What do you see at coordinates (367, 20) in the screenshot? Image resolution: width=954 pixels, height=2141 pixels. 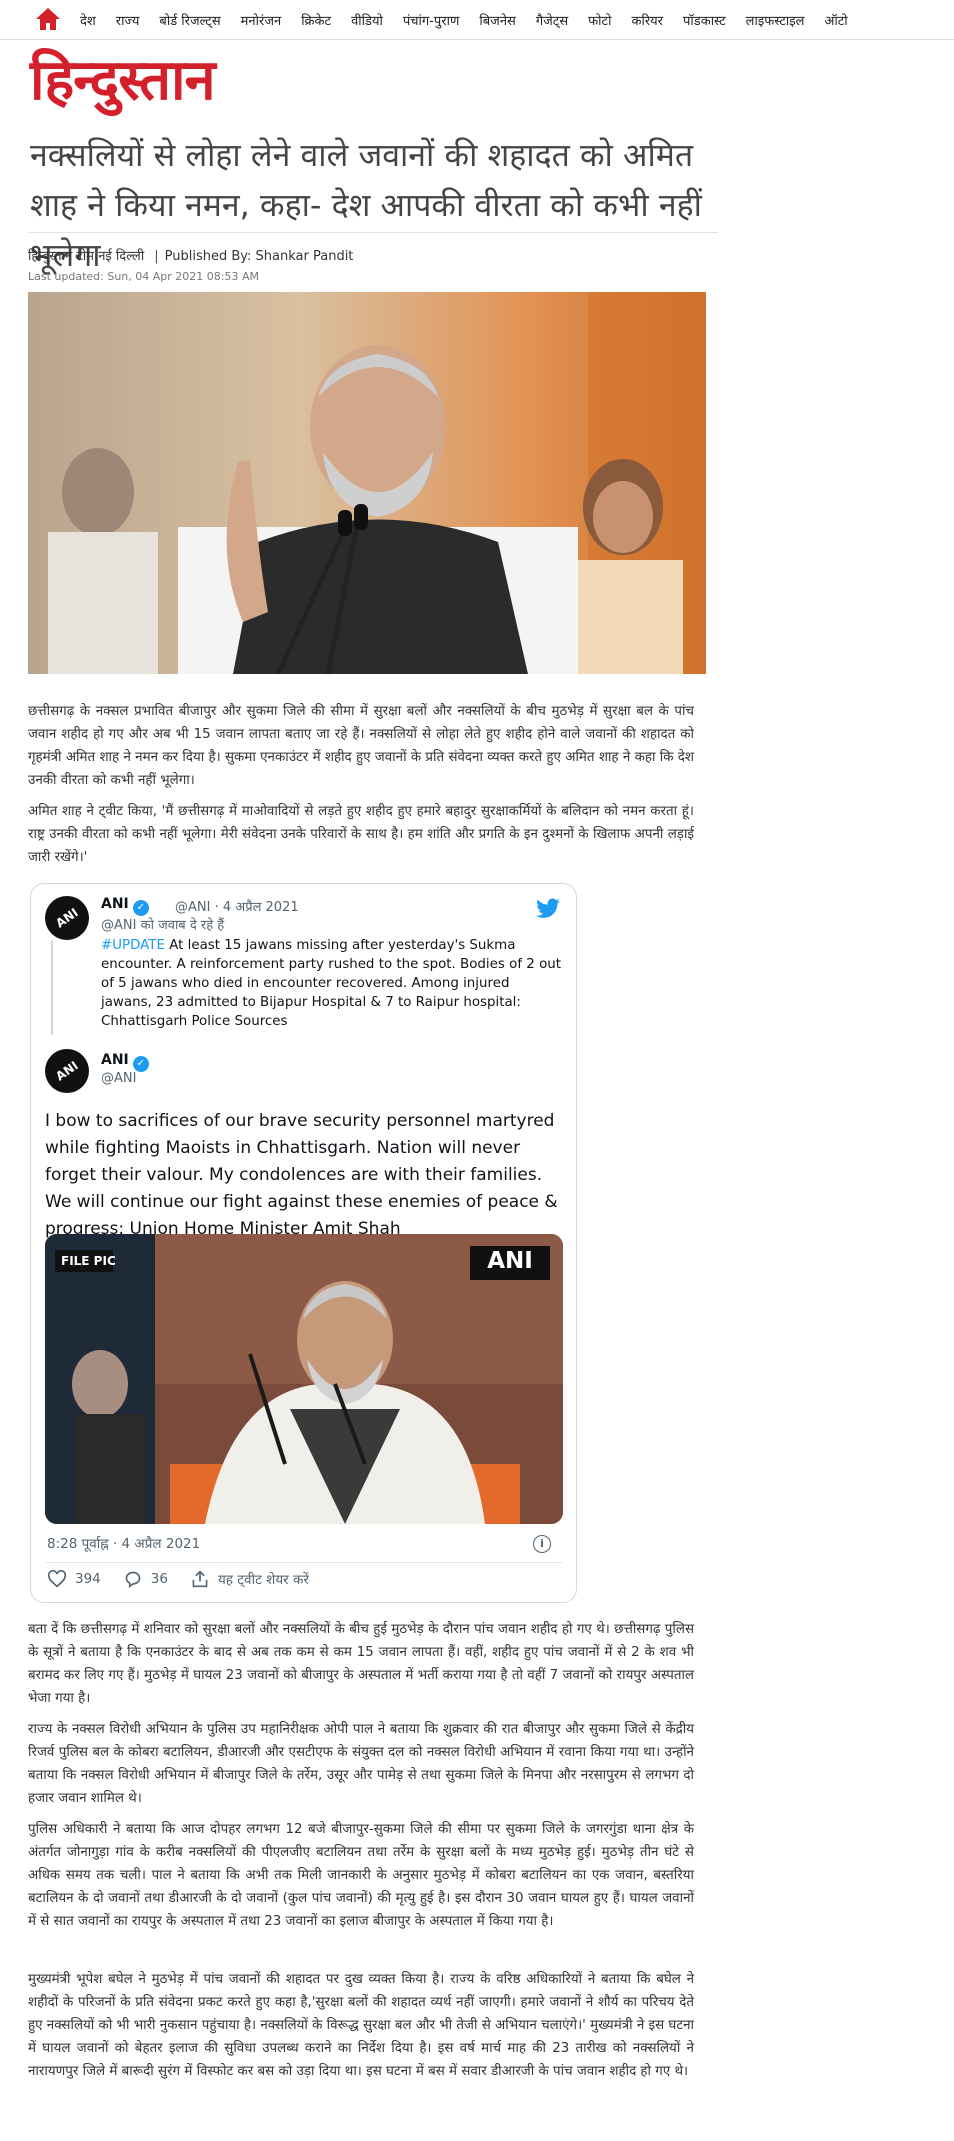 I see `nav-item: वीडियो` at bounding box center [367, 20].